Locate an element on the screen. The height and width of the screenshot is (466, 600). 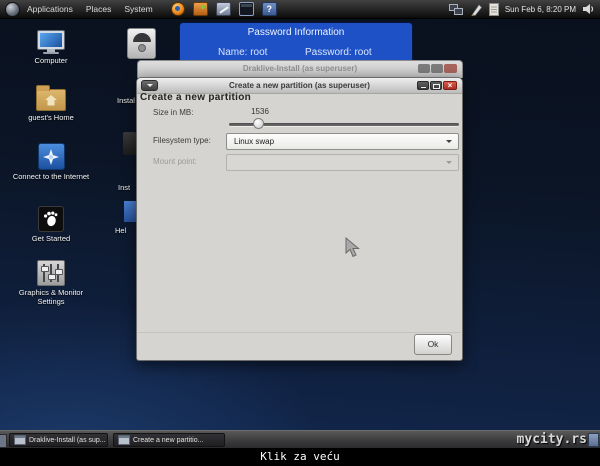
mount-point-label: Mount point: is located at coordinates (175, 161).